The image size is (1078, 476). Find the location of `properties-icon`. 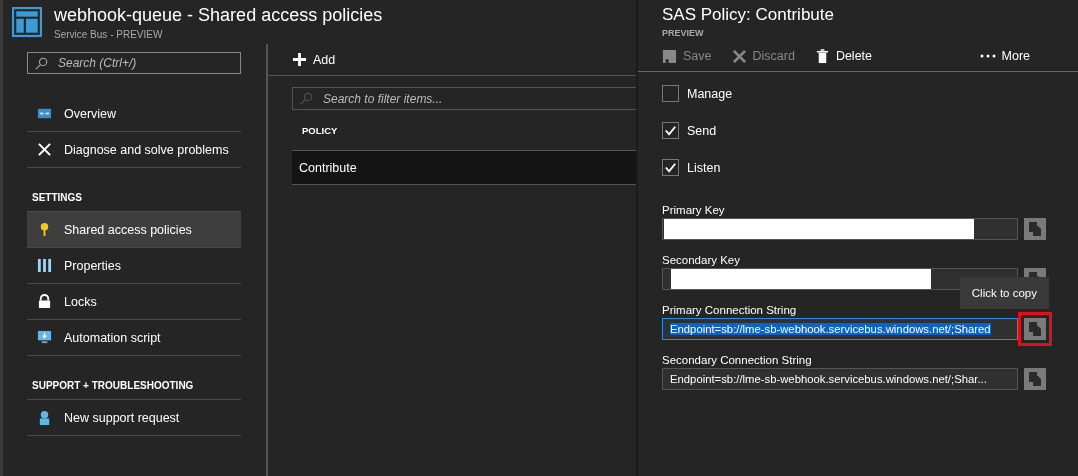

properties-icon is located at coordinates (44, 265).